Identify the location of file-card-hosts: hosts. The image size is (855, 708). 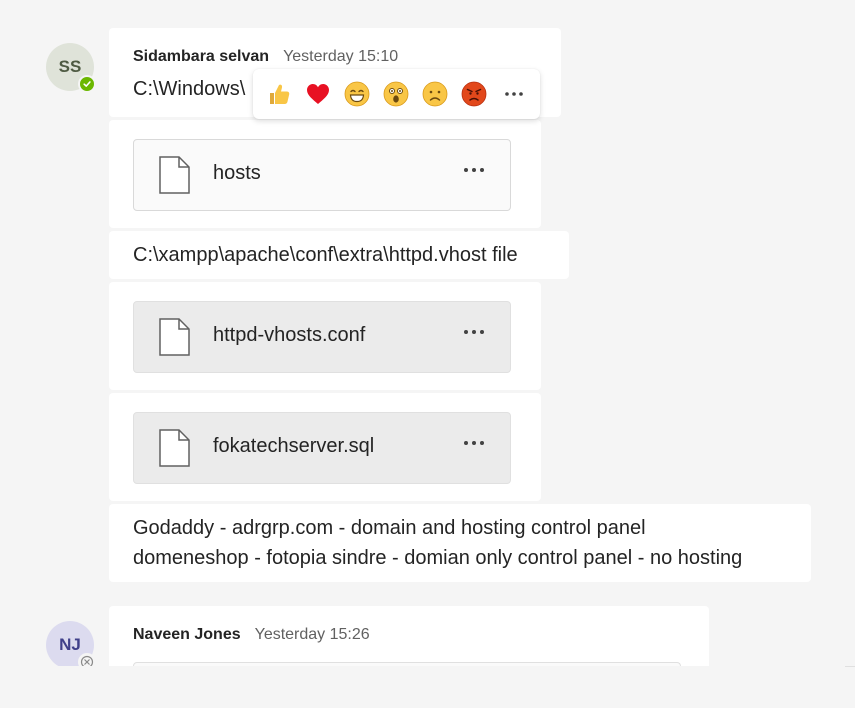
(322, 175).